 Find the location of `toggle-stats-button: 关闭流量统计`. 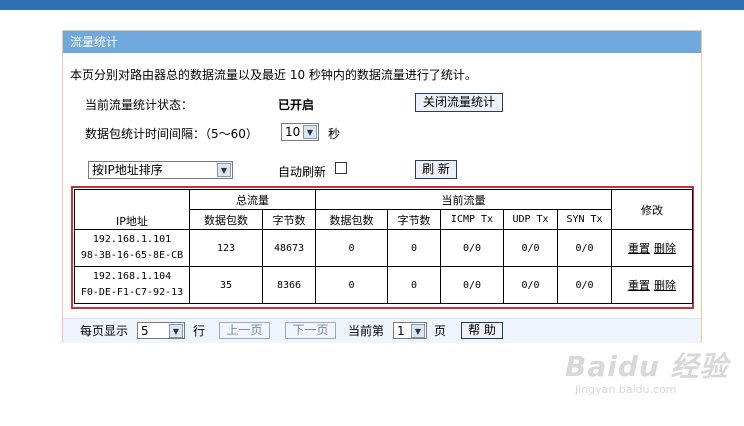

toggle-stats-button: 关闭流量统计 is located at coordinates (459, 102).